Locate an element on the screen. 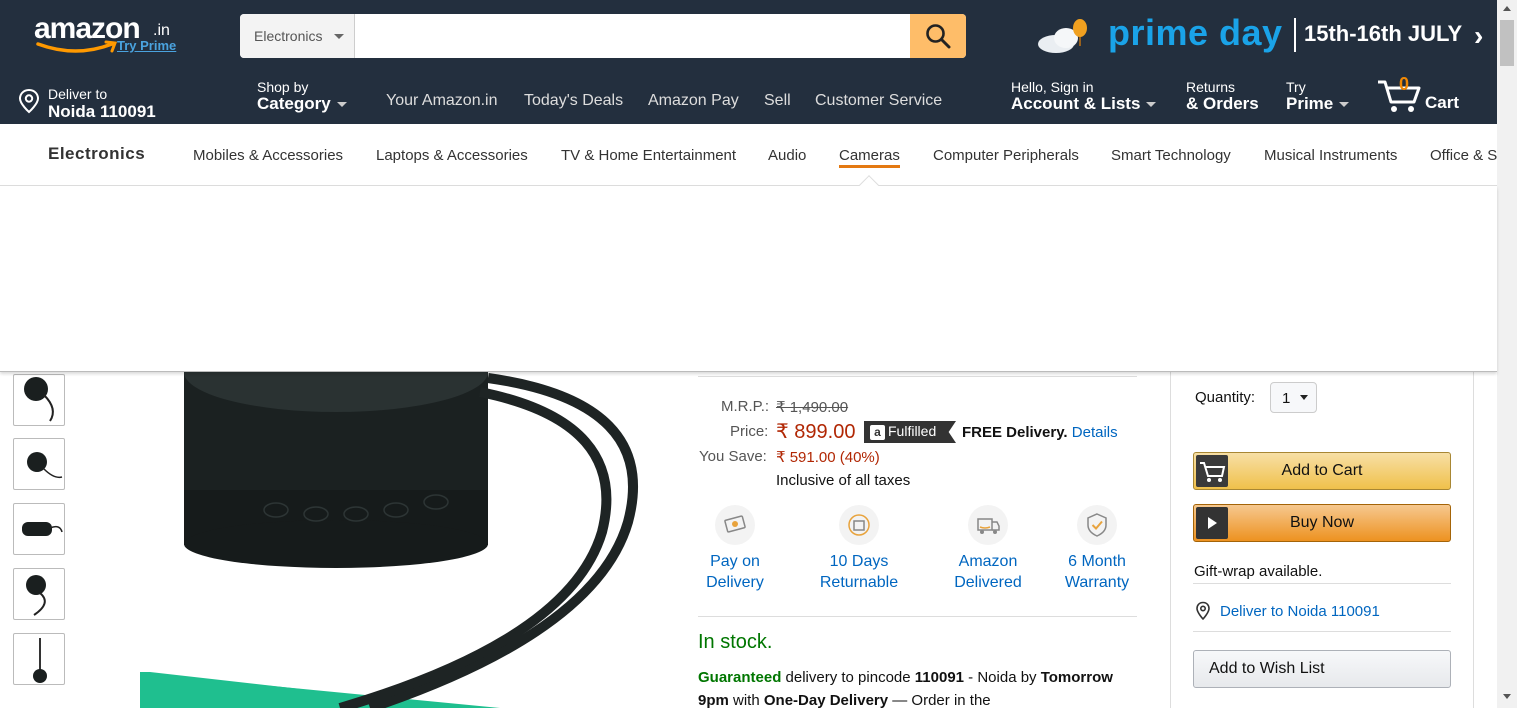 This screenshot has height=708, width=1517. try-prime-link: Try Prime is located at coordinates (146, 45).